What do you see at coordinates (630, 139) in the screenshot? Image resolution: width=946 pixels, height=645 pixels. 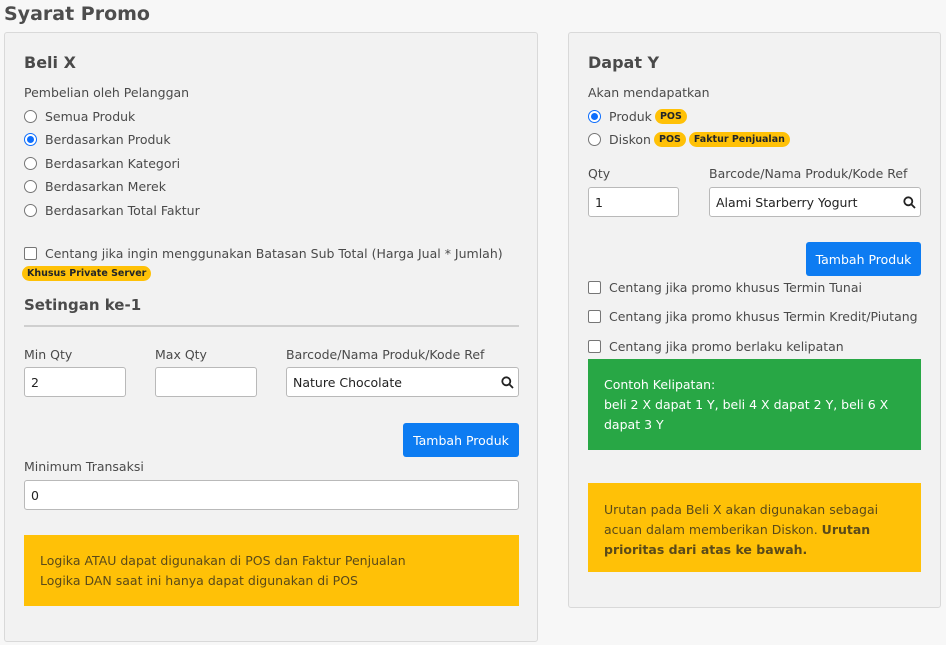 I see `radio-label: Diskon` at bounding box center [630, 139].